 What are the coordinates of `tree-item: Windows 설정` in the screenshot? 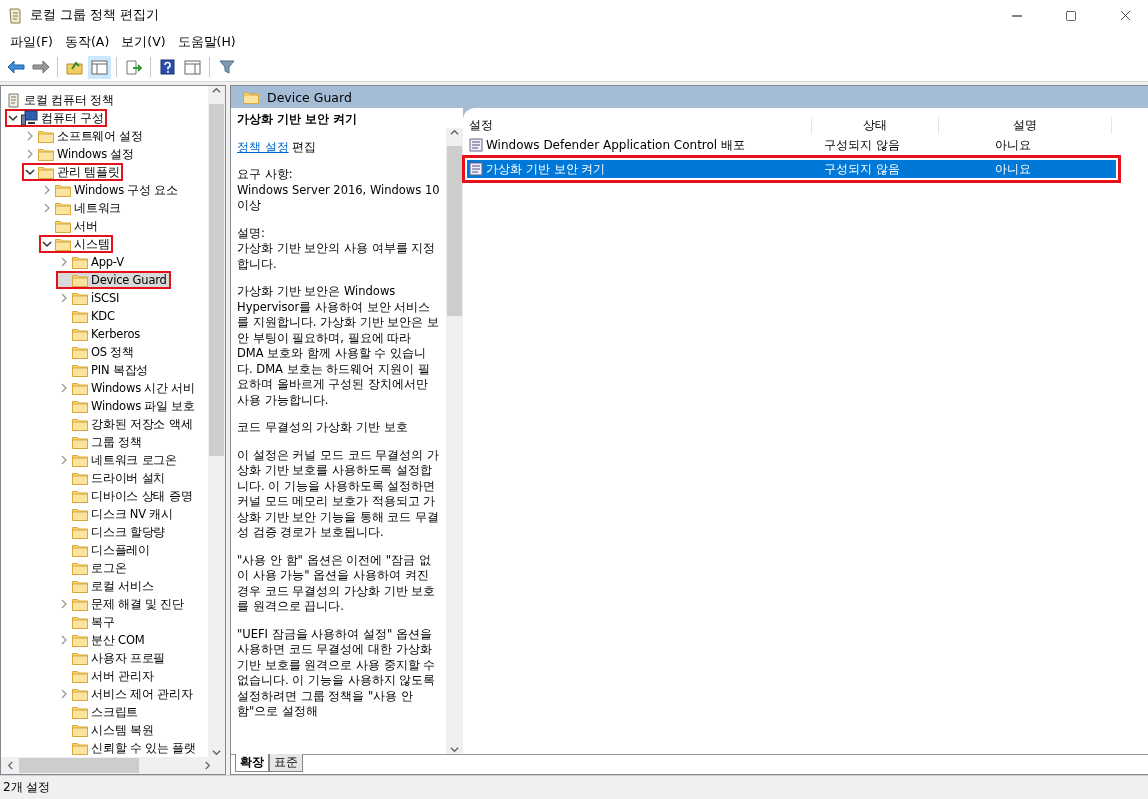 It's located at (80, 154).